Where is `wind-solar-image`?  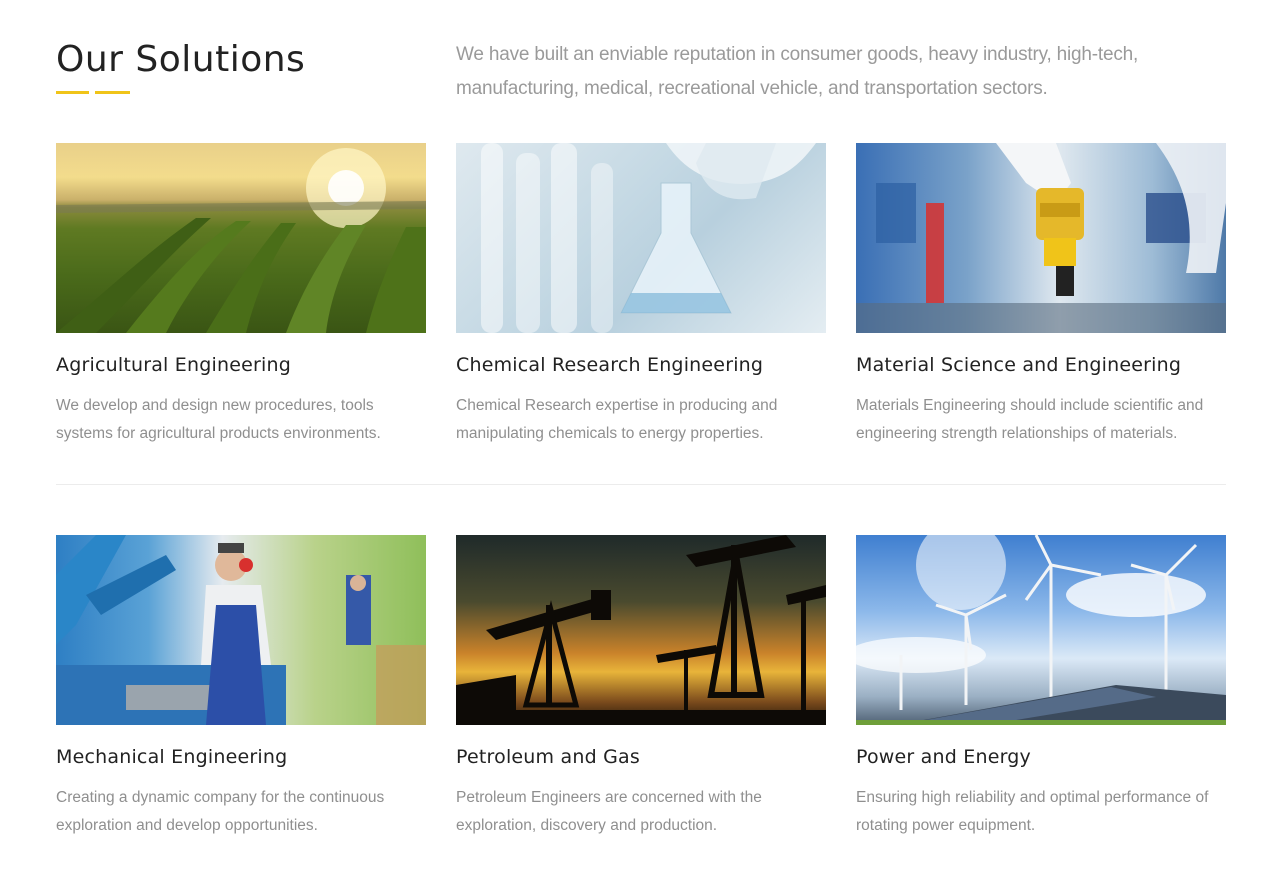 wind-solar-image is located at coordinates (1041, 630).